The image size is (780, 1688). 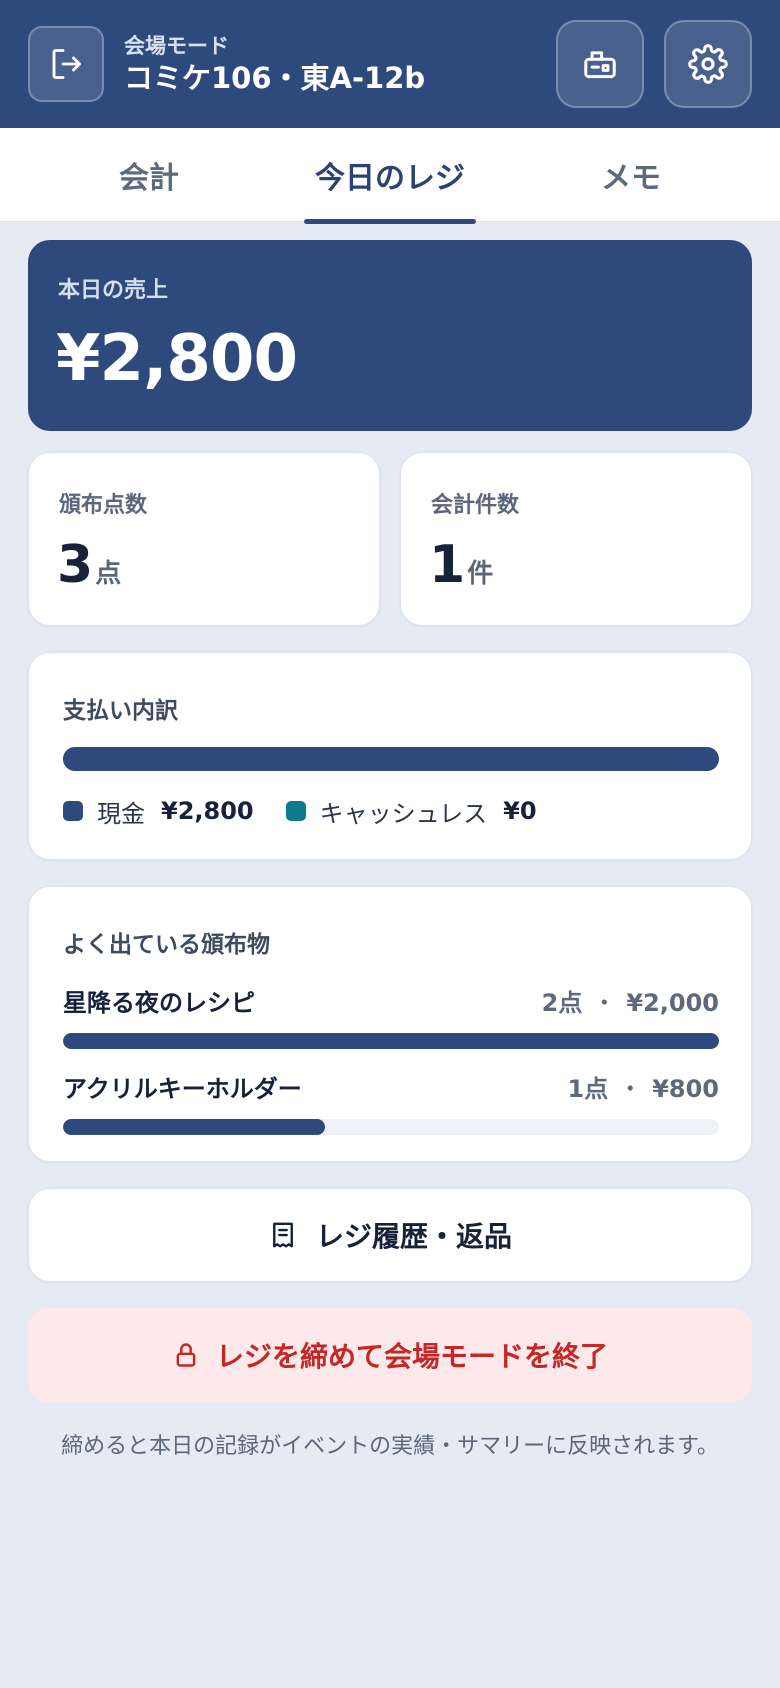 I want to click on payment-breakdown-card: 支払い内訳 現金 ¥2,800 キャッシュレス ¥0, so click(x=390, y=756).